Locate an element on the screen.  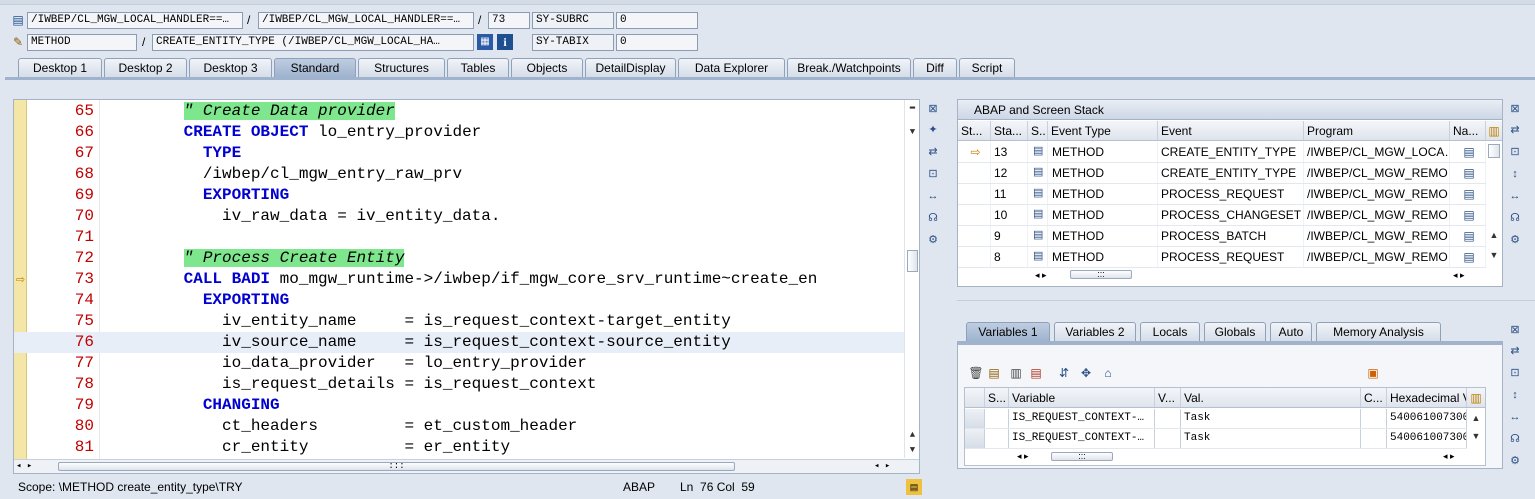
clear-icon: ▤ is located at coordinates (1036, 373).